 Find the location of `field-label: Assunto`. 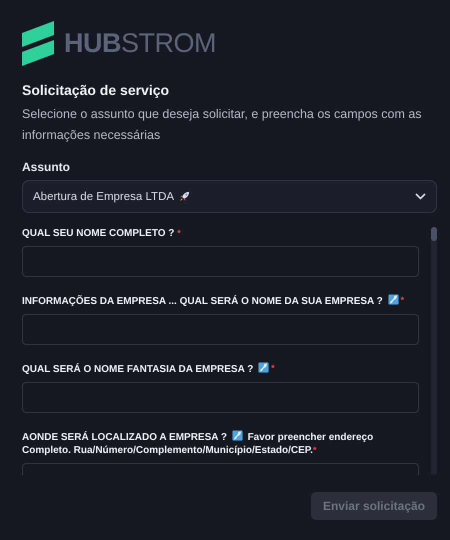

field-label: Assunto is located at coordinates (46, 167).